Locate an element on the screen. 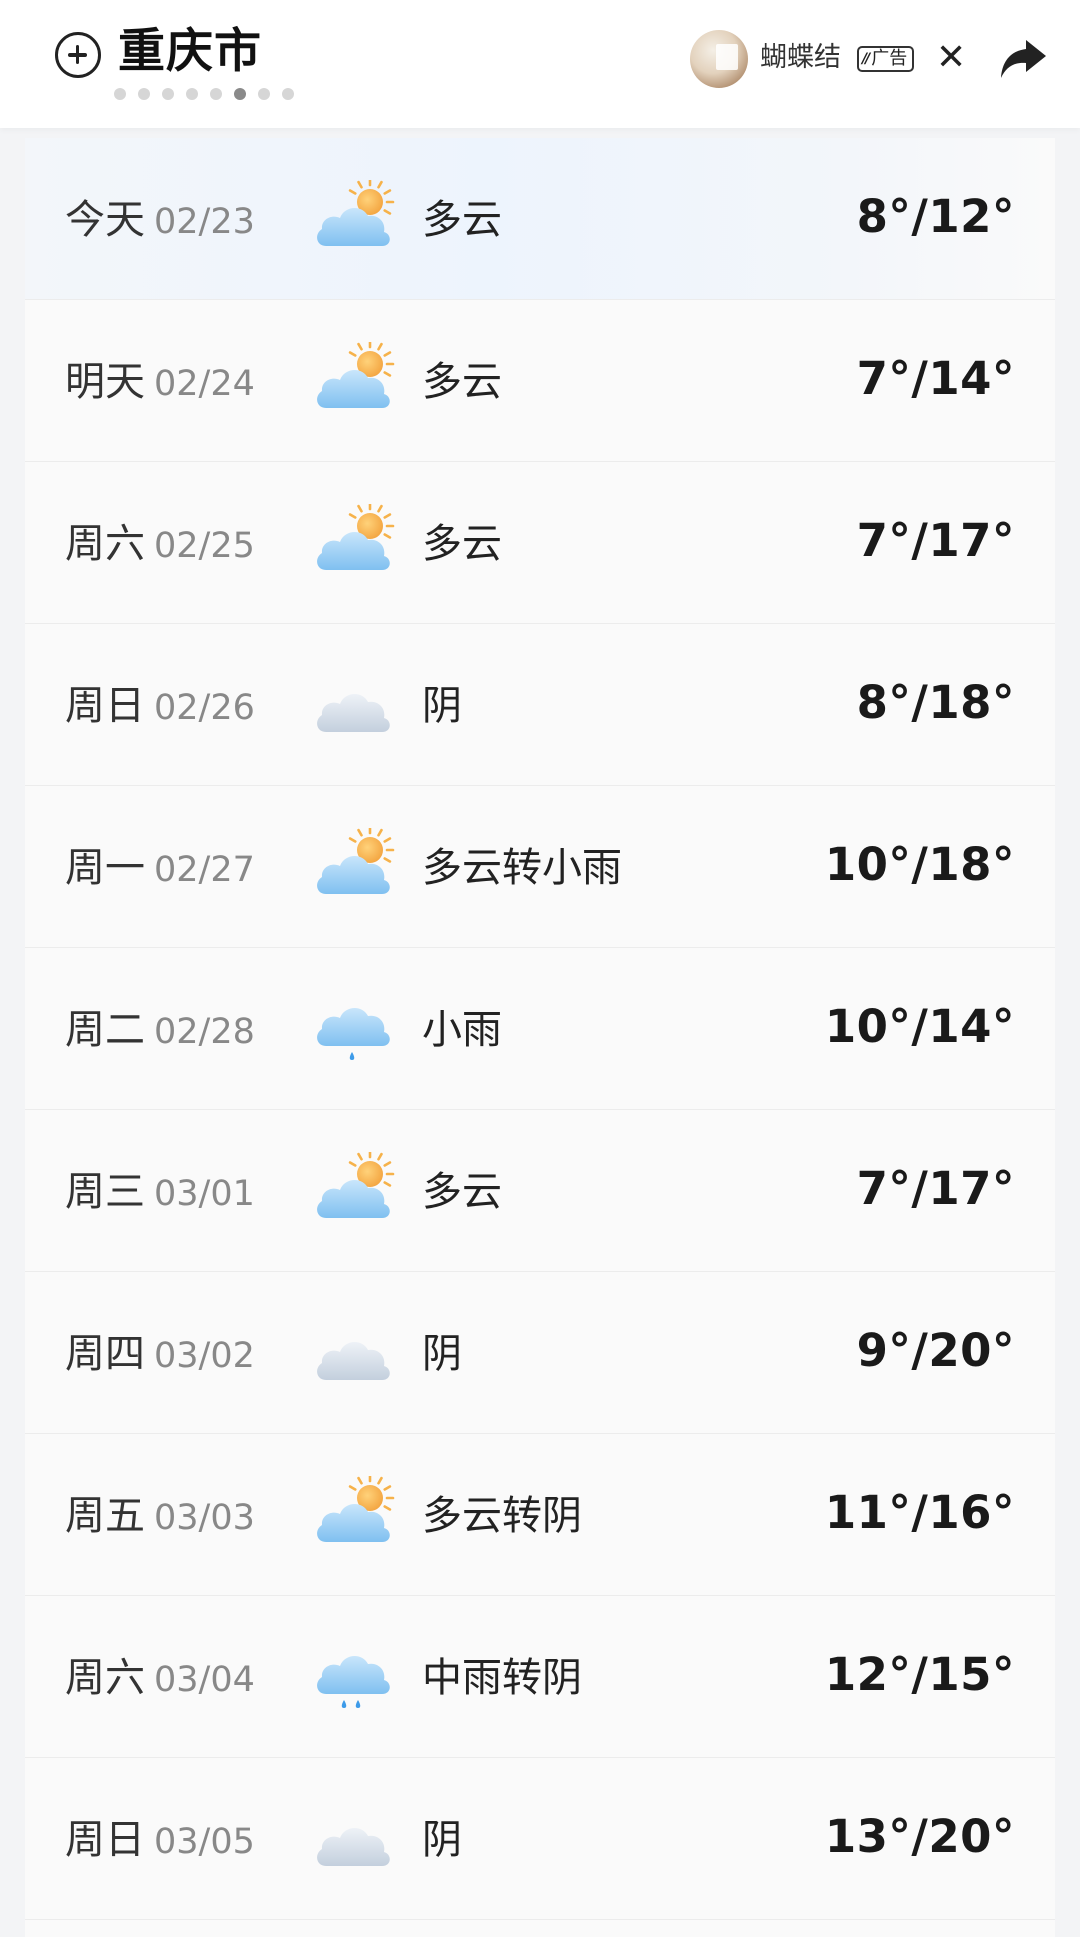  light-rain-icon is located at coordinates (355, 1030).